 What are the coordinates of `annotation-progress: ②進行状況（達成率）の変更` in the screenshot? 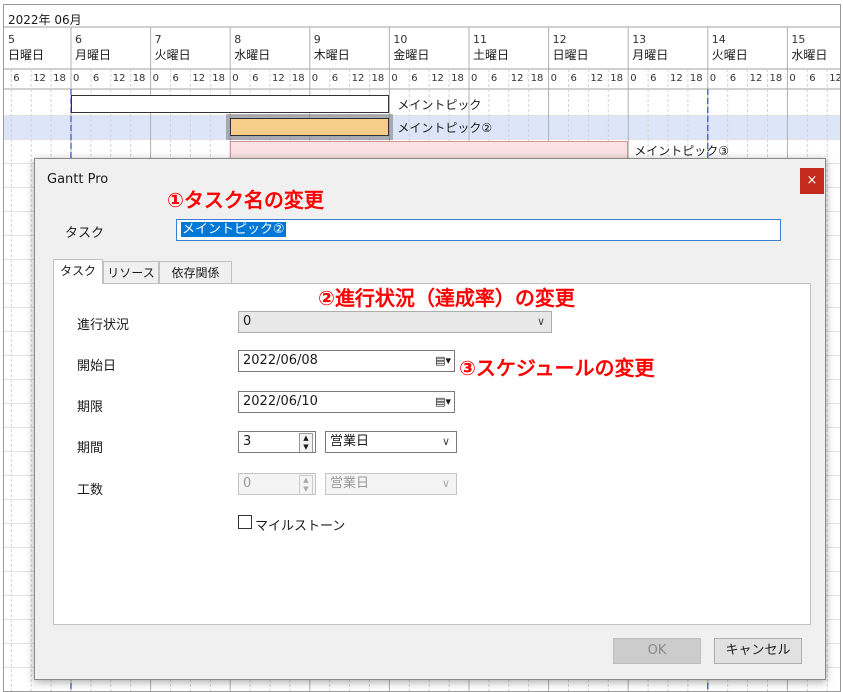 It's located at (446, 298).